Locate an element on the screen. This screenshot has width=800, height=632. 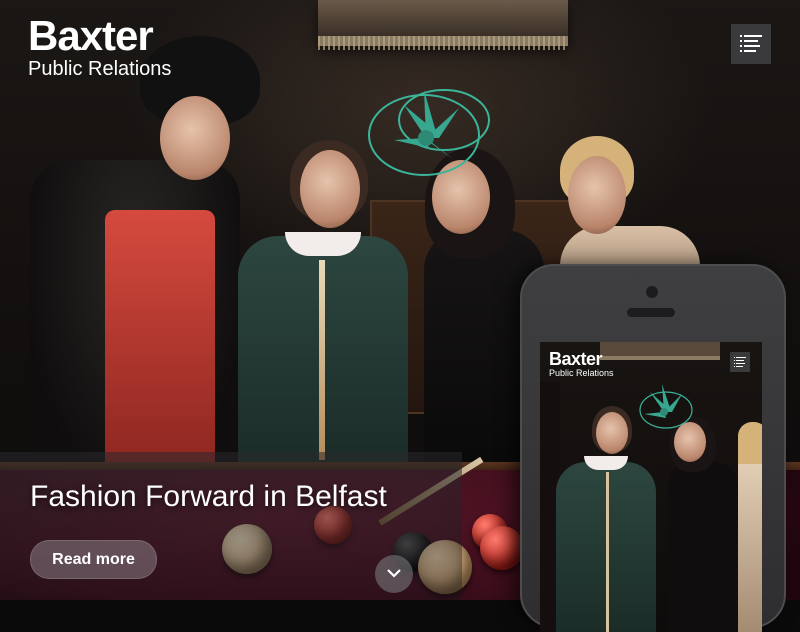
read-more-button: Read more is located at coordinates (93, 559).